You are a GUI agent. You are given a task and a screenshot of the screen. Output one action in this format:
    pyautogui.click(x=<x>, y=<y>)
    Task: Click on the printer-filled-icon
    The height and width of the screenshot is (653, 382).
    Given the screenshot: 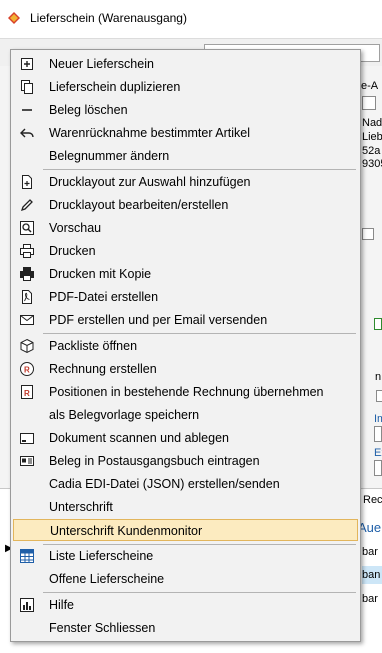 What is the action you would take?
    pyautogui.click(x=27, y=274)
    